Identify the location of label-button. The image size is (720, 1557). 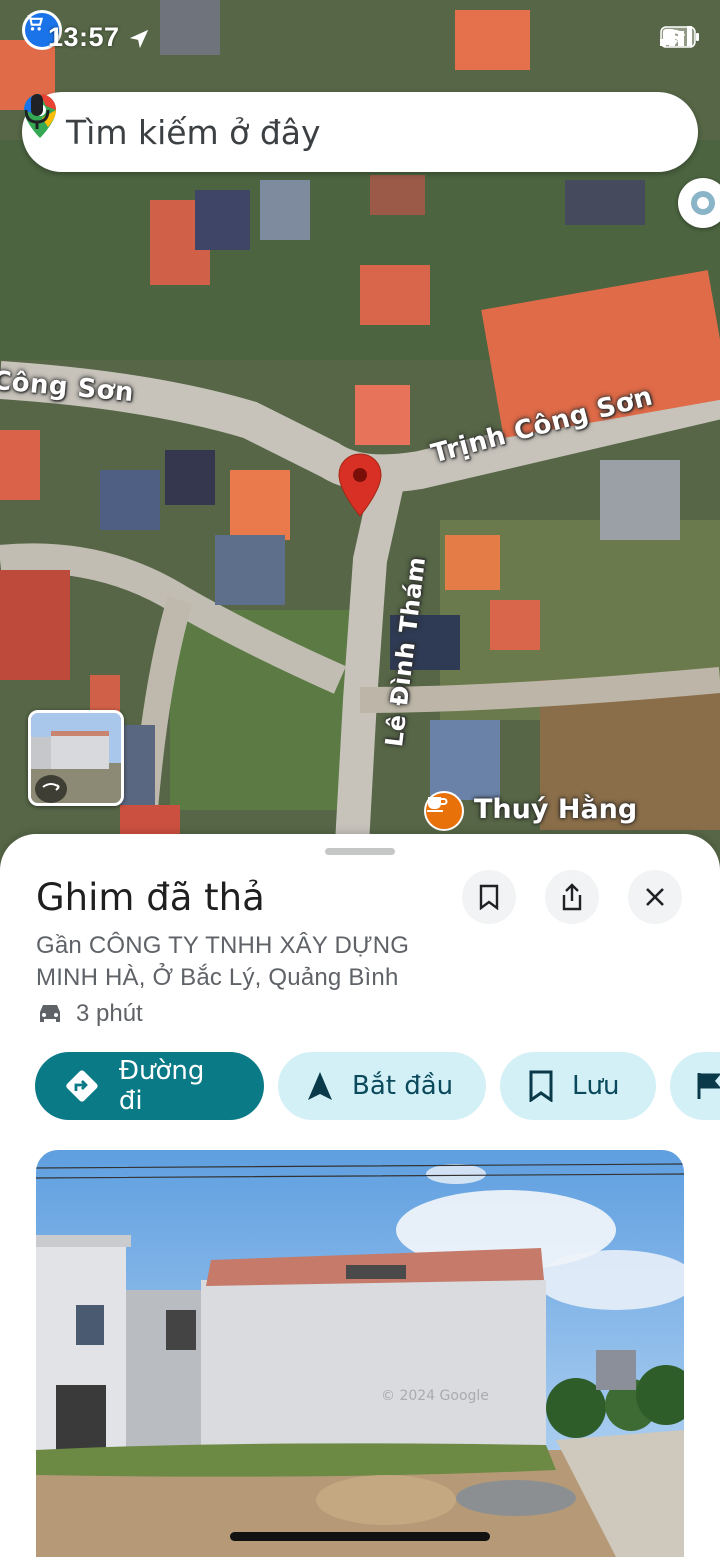
(695, 1086).